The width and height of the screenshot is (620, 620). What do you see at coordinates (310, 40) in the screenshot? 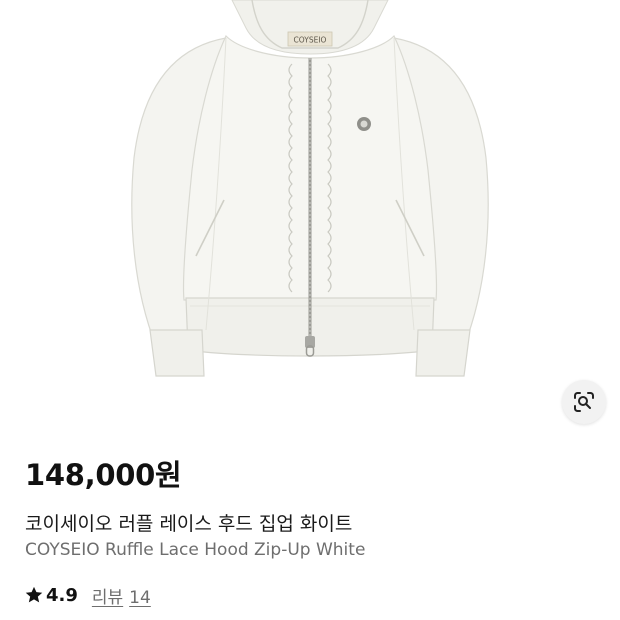
I see `brand-tag: COYSEIO` at bounding box center [310, 40].